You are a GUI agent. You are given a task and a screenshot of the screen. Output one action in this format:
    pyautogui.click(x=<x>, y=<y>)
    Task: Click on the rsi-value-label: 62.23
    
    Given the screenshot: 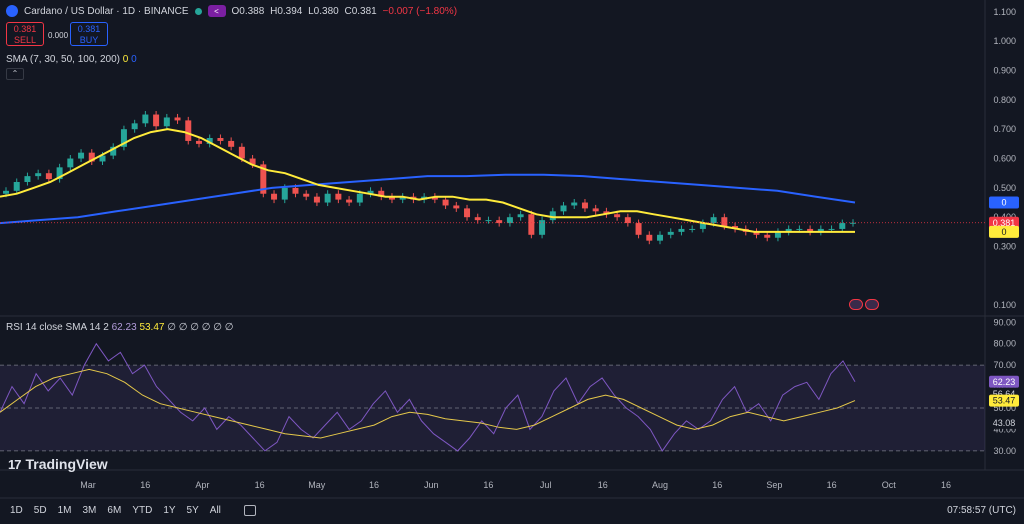 What is the action you would take?
    pyautogui.click(x=1004, y=382)
    